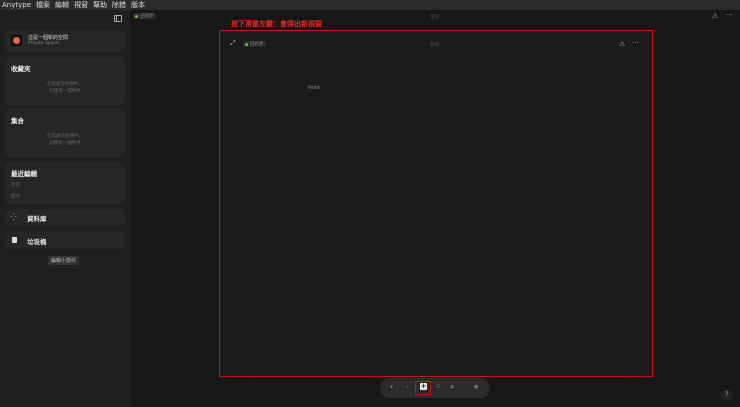 The image size is (740, 407). I want to click on menu-edit: 編輯, so click(62, 5).